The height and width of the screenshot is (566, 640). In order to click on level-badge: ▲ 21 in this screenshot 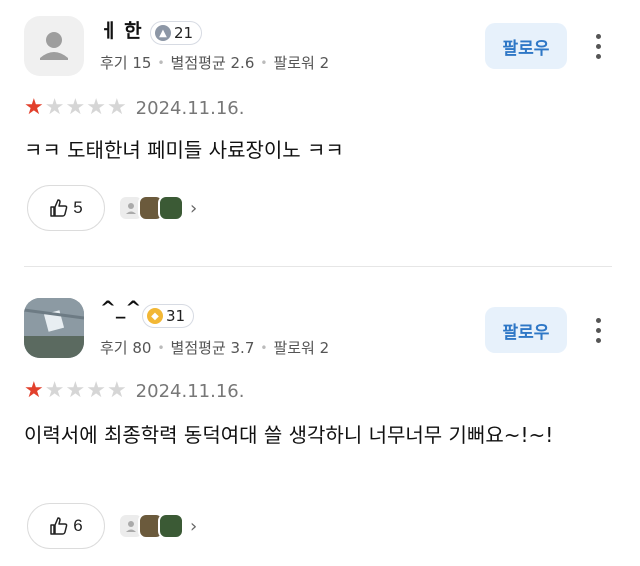, I will do `click(176, 33)`.